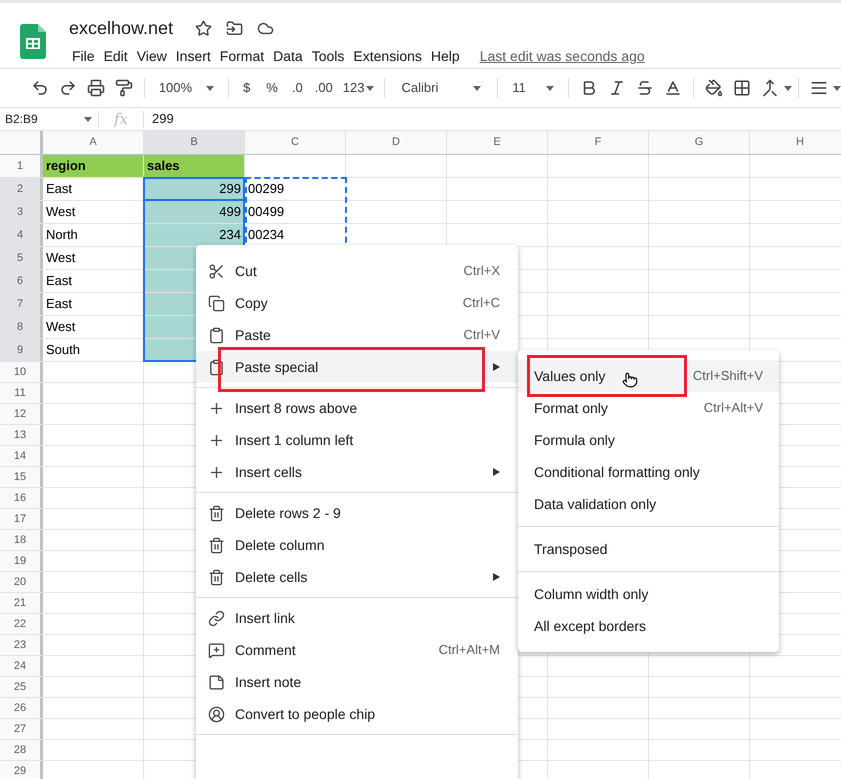 The width and height of the screenshot is (841, 779). What do you see at coordinates (115, 56) in the screenshot?
I see `menu-bar-item: Edit` at bounding box center [115, 56].